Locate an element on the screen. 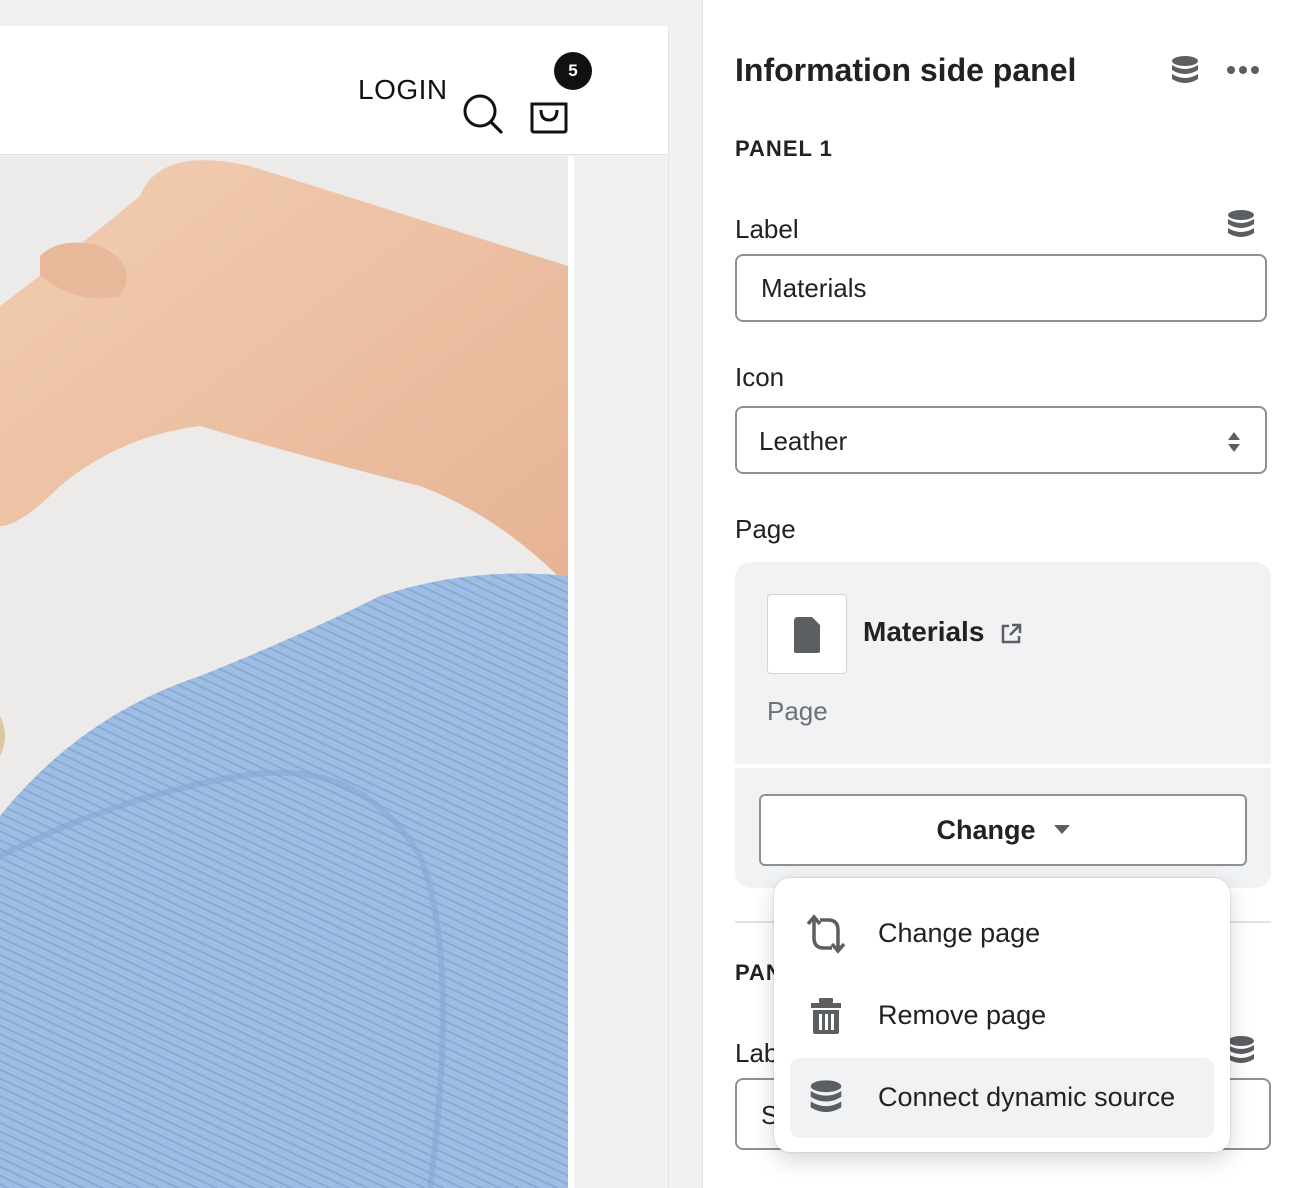 The image size is (1294, 1188). label-field-label: Label is located at coordinates (767, 229).